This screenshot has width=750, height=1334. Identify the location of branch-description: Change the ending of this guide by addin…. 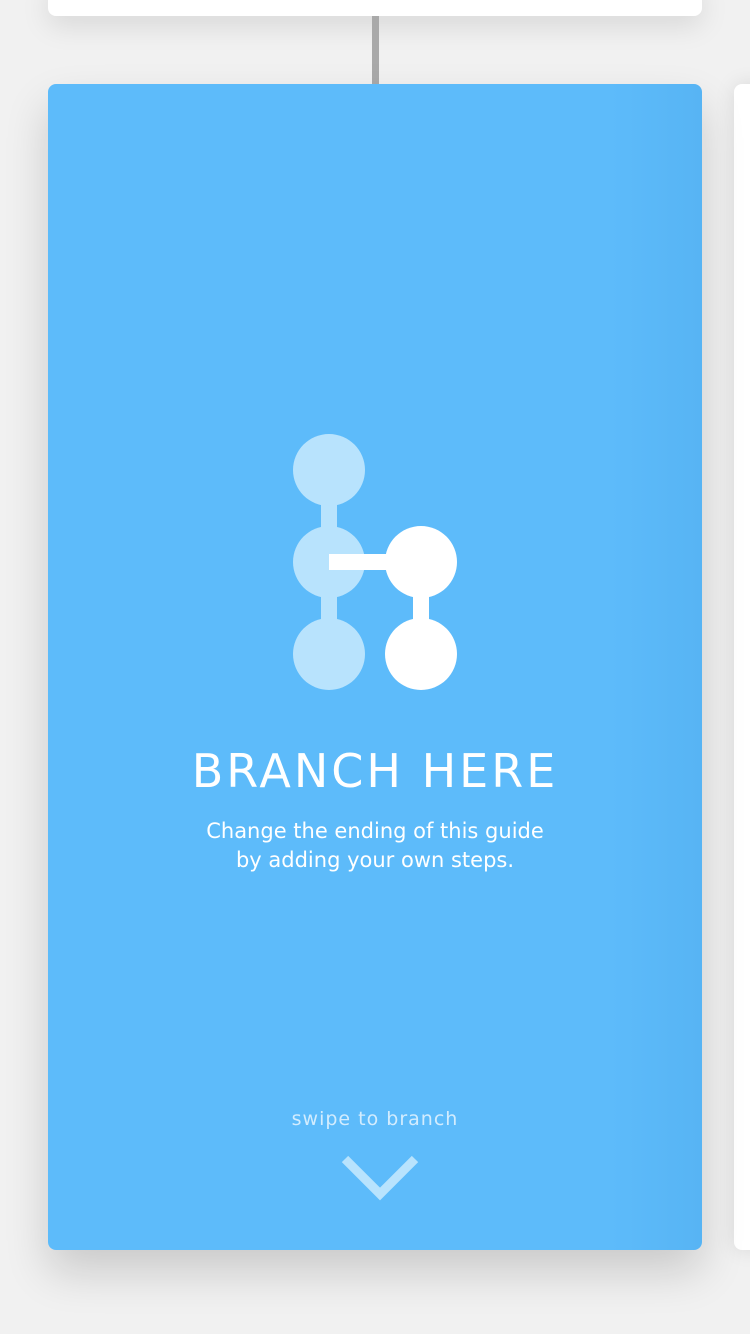
(375, 846).